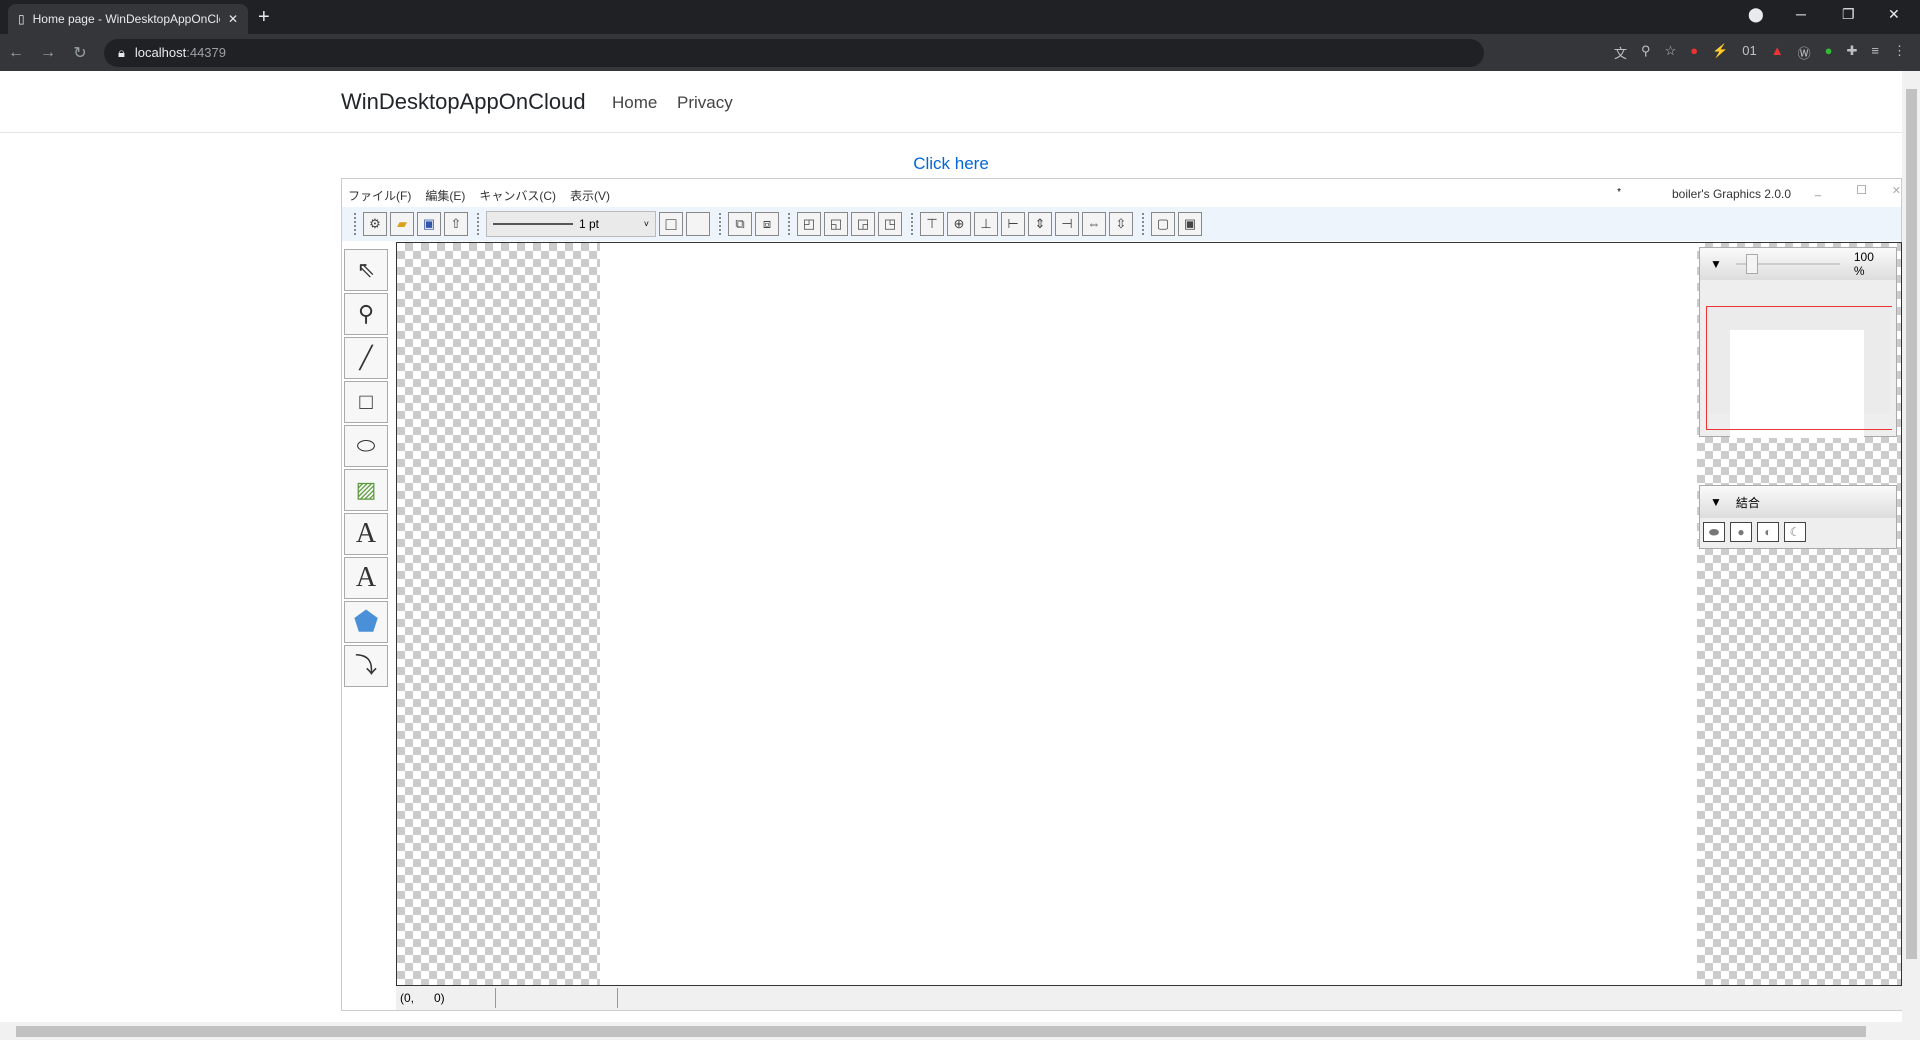 Image resolution: width=1920 pixels, height=1040 pixels. Describe the element at coordinates (1121, 193) in the screenshot. I see `menu-bar: ファイル(F) 編集(E) キャンバス(C) 表示(V)` at that location.